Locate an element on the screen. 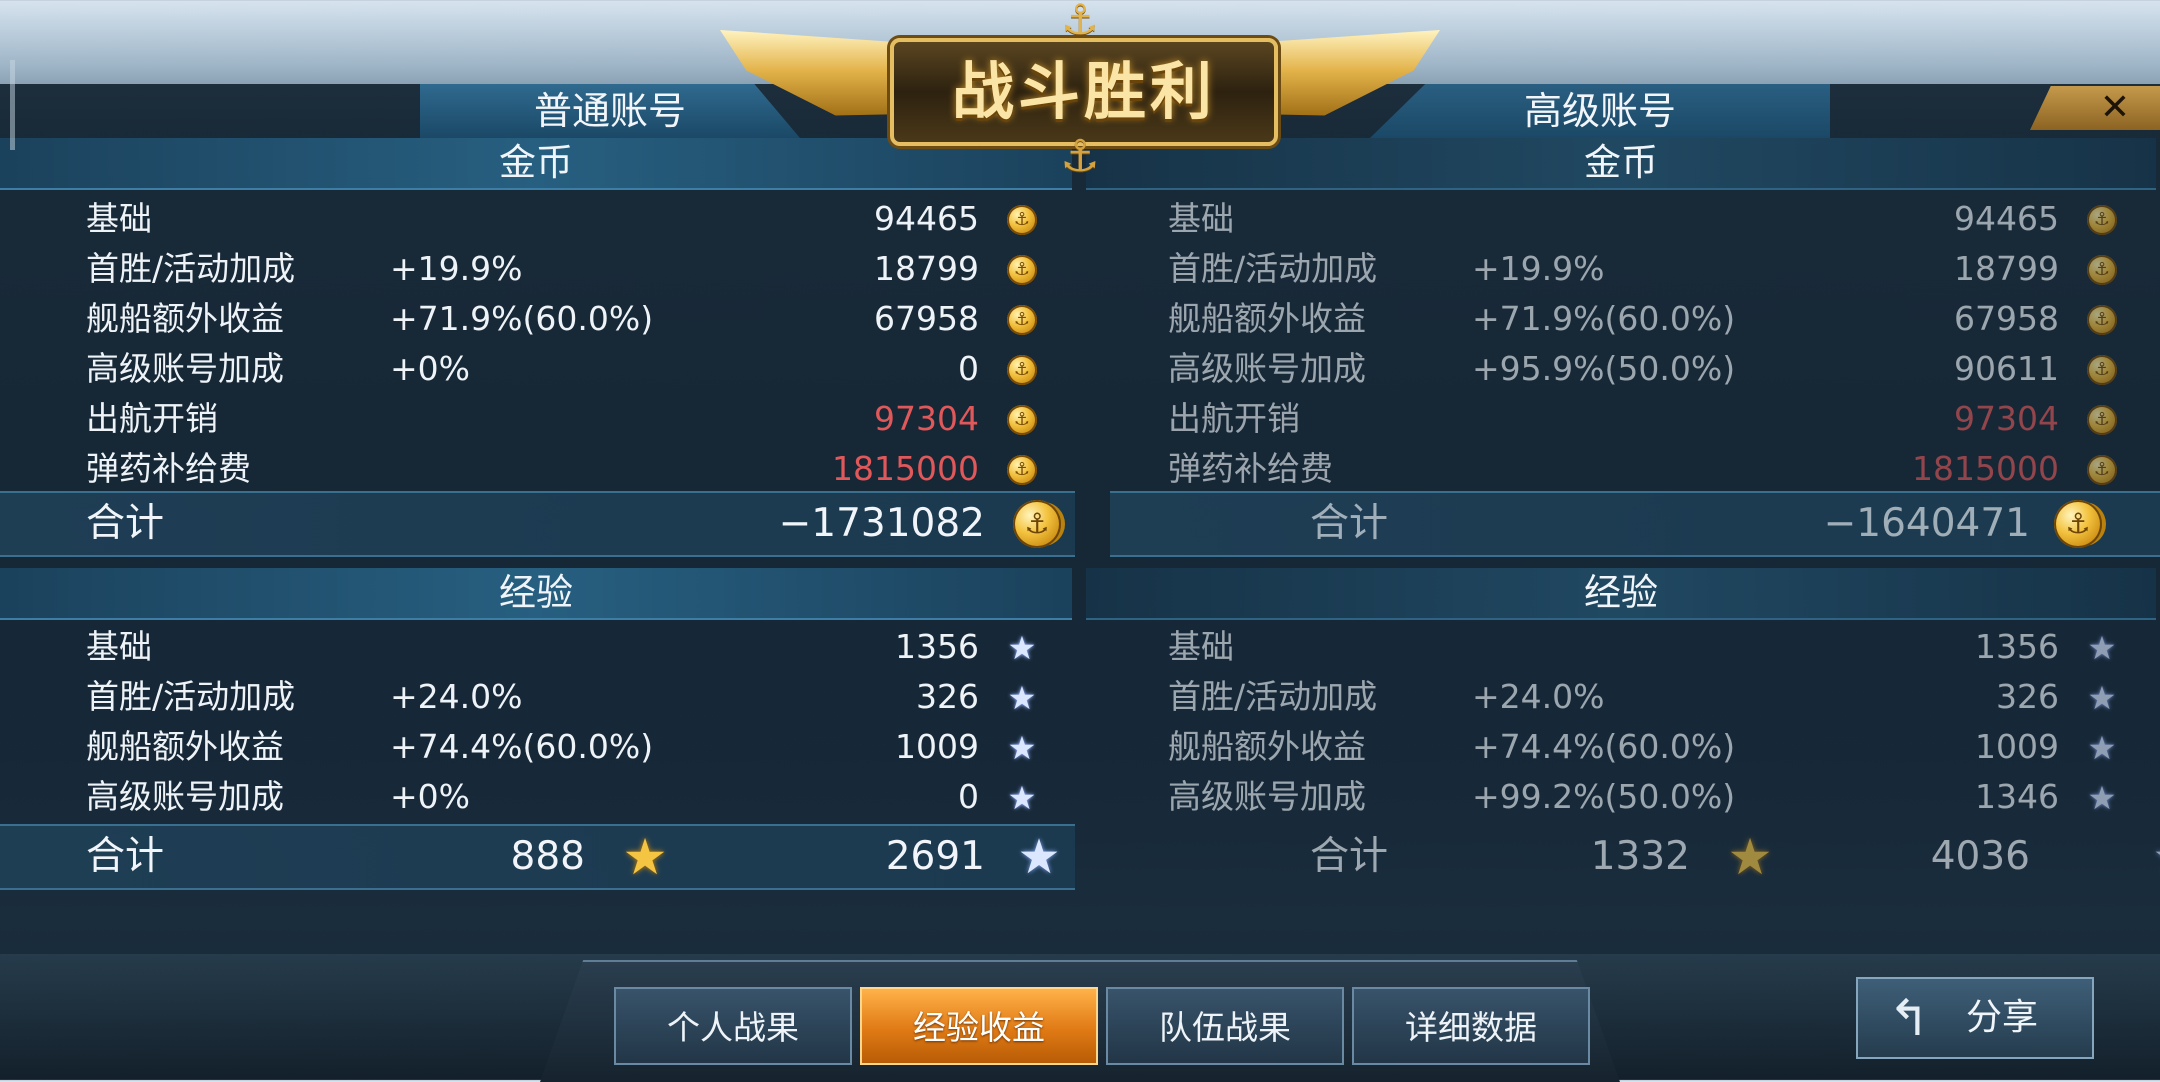 This screenshot has width=2160, height=1082. close-icon: ✕ is located at coordinates (2115, 107).